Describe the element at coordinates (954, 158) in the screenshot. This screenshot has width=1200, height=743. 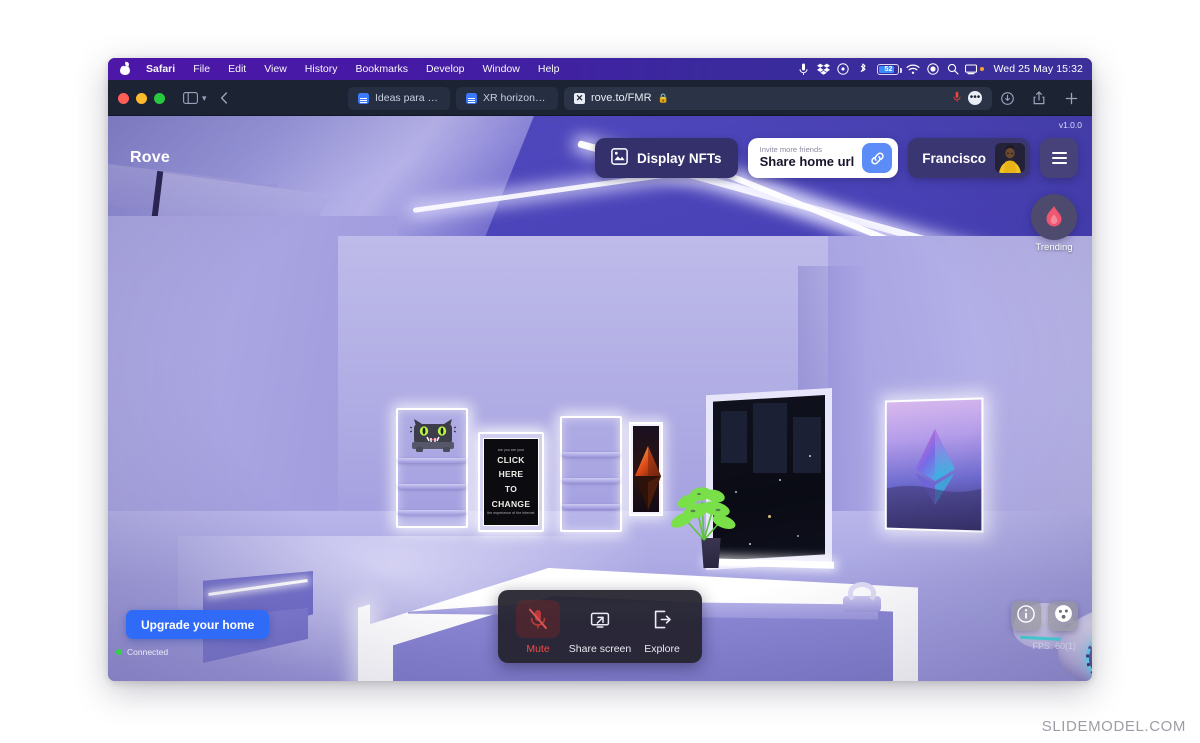
I see `user-name-label: Francisco` at that location.